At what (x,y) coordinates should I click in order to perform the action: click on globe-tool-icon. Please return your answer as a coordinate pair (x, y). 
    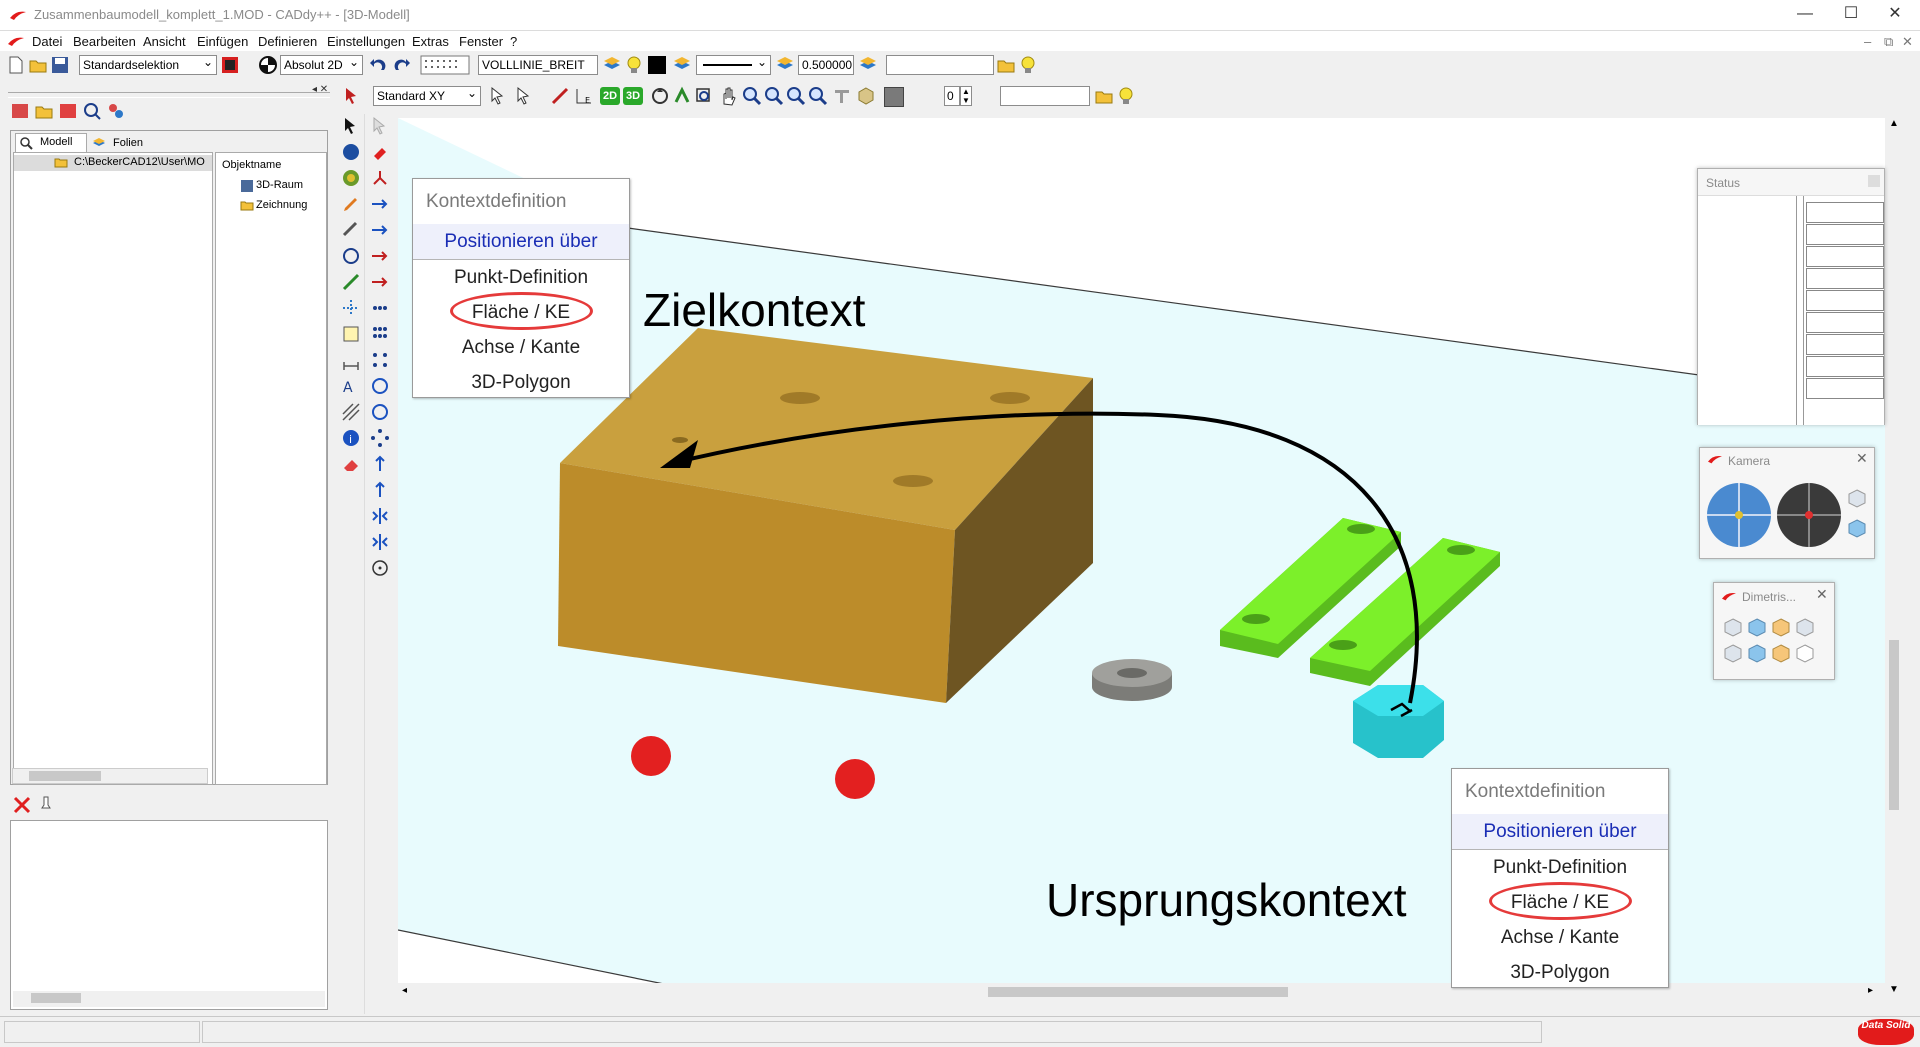
    Looking at the image, I should click on (351, 178).